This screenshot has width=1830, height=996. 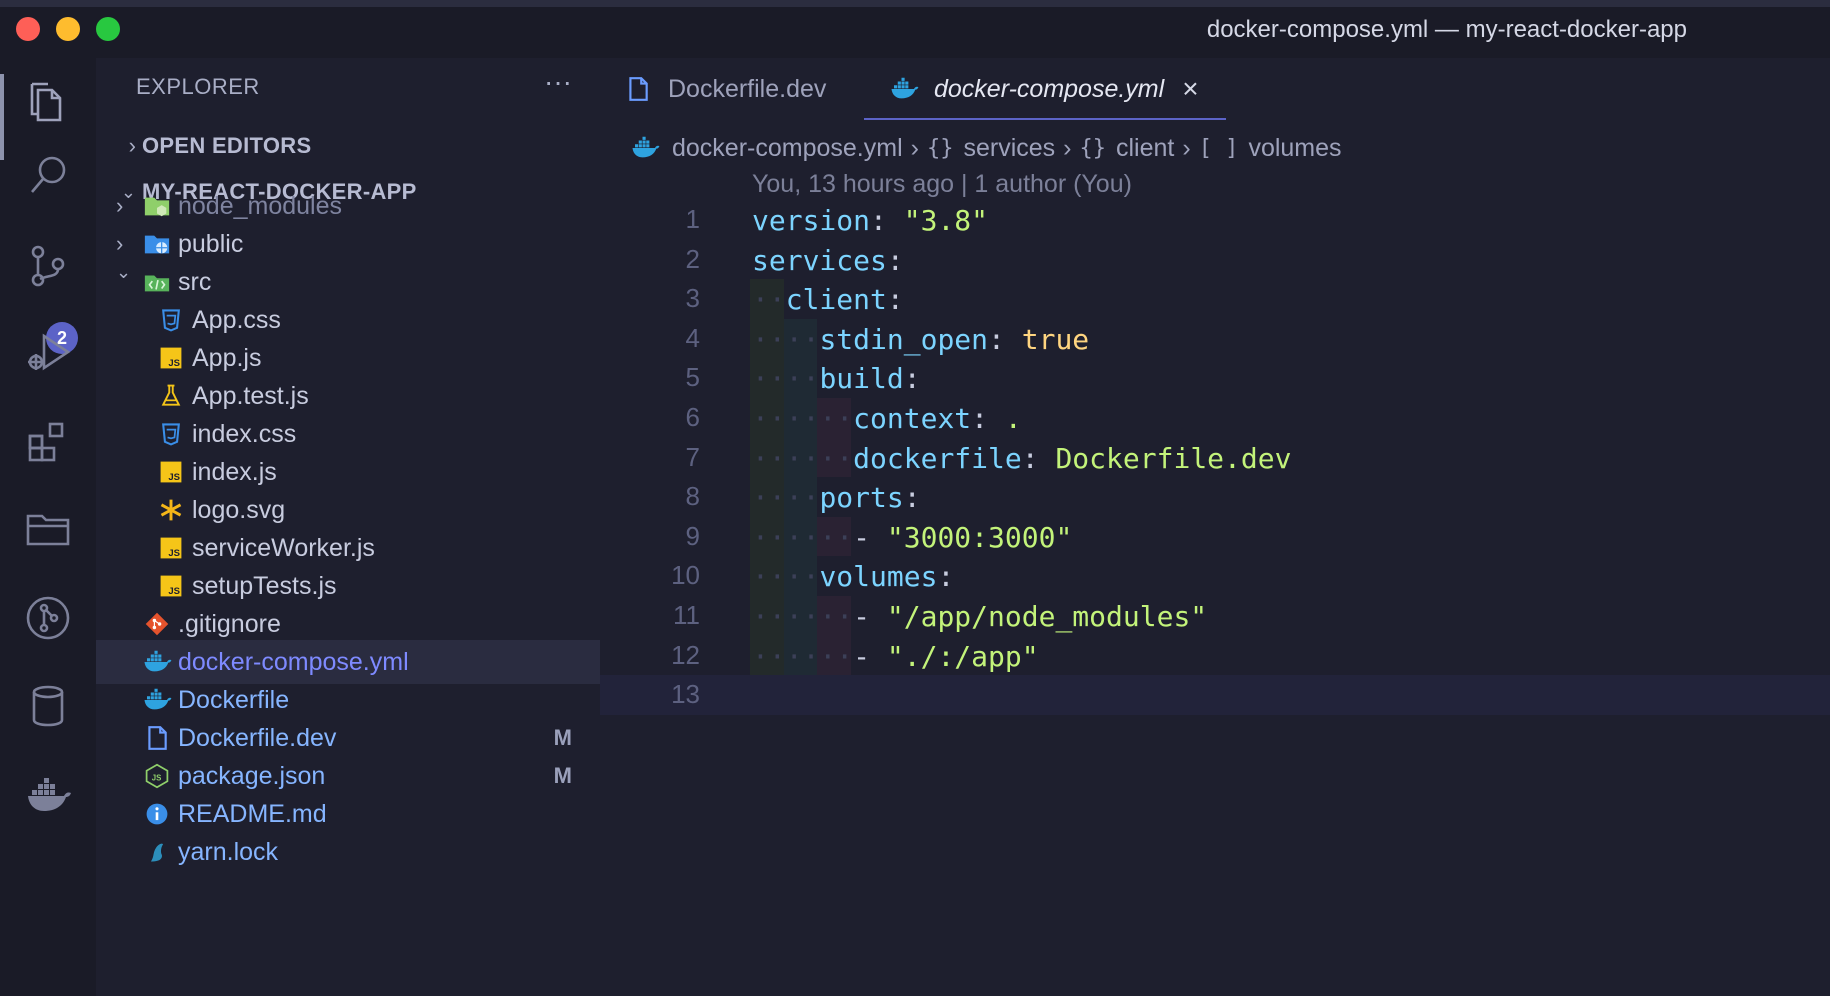 I want to click on open-editors-label: OPEN EDITORS, so click(x=227, y=145).